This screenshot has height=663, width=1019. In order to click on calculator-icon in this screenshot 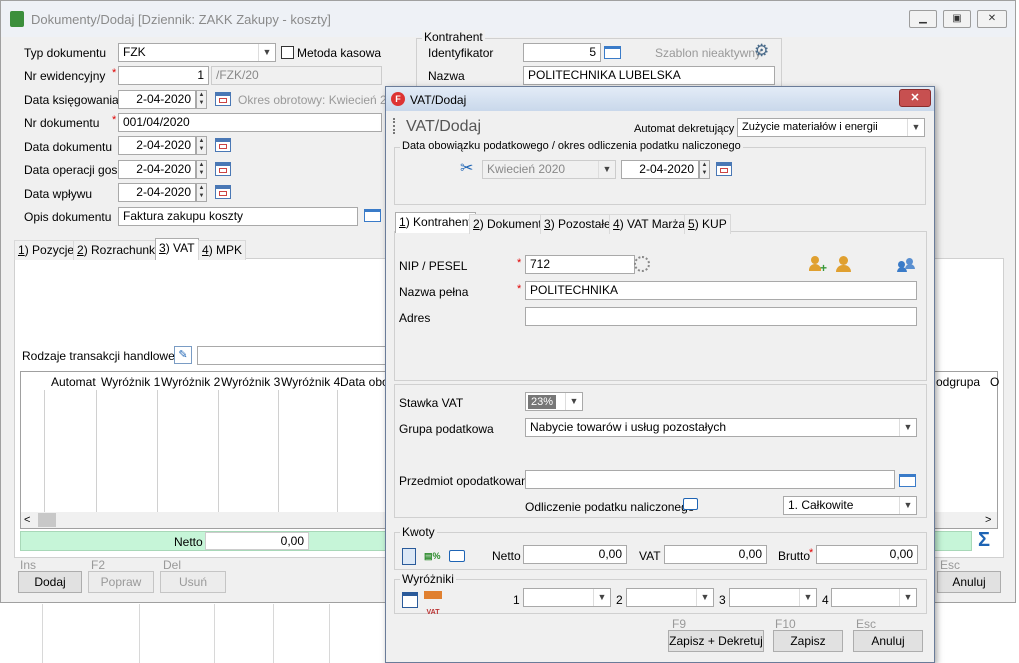, I will do `click(409, 556)`.